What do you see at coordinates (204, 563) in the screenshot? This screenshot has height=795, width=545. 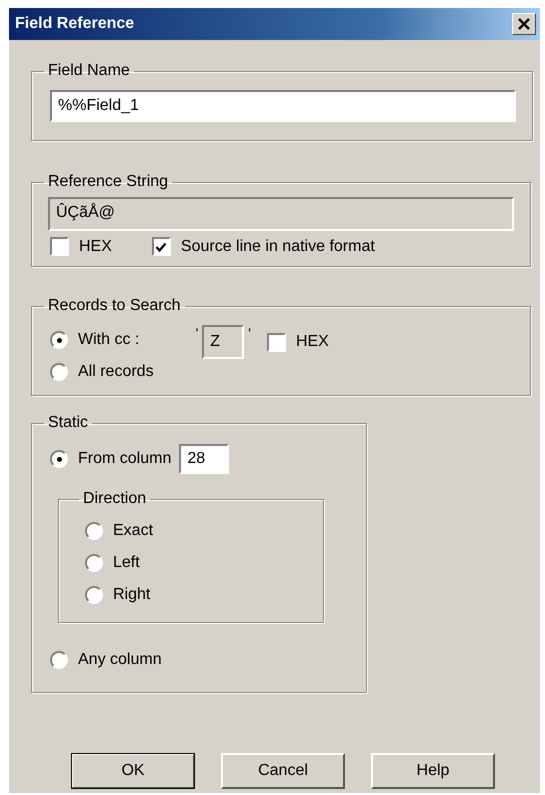 I see `radio-button: Left` at bounding box center [204, 563].